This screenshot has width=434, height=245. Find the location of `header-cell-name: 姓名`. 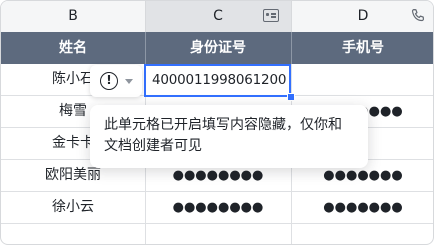

header-cell-name: 姓名 is located at coordinates (73, 48).